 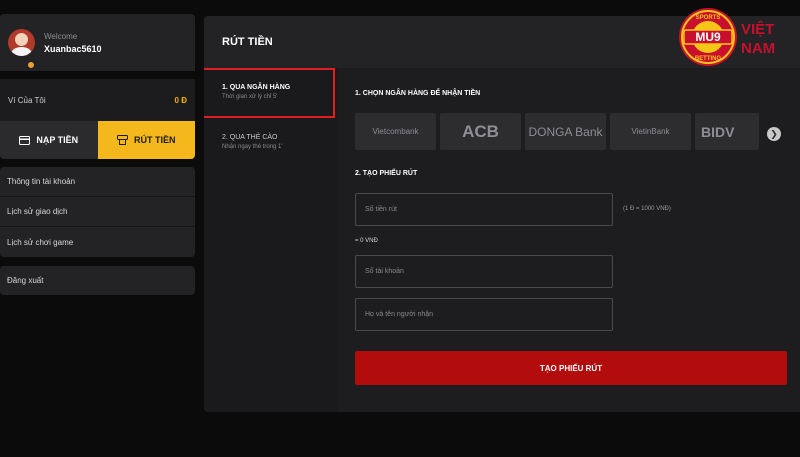 I want to click on username: Xuanbac5610, so click(x=73, y=48).